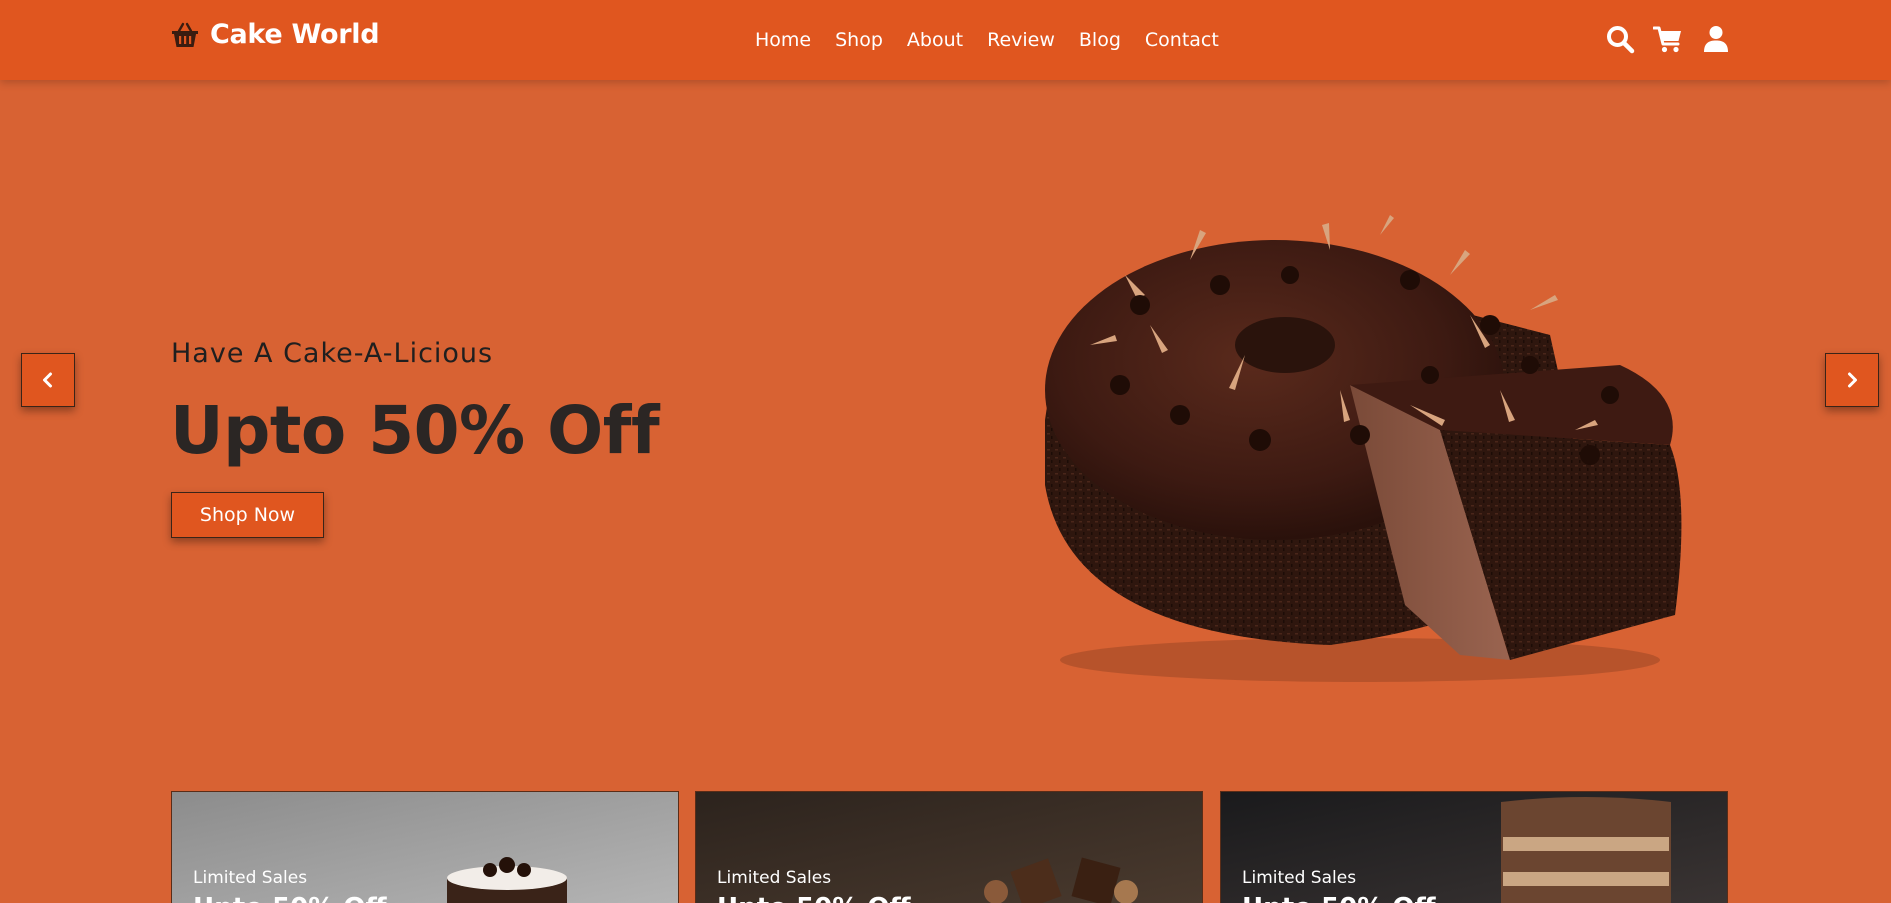  What do you see at coordinates (295, 34) in the screenshot?
I see `brand-name: Cake World` at bounding box center [295, 34].